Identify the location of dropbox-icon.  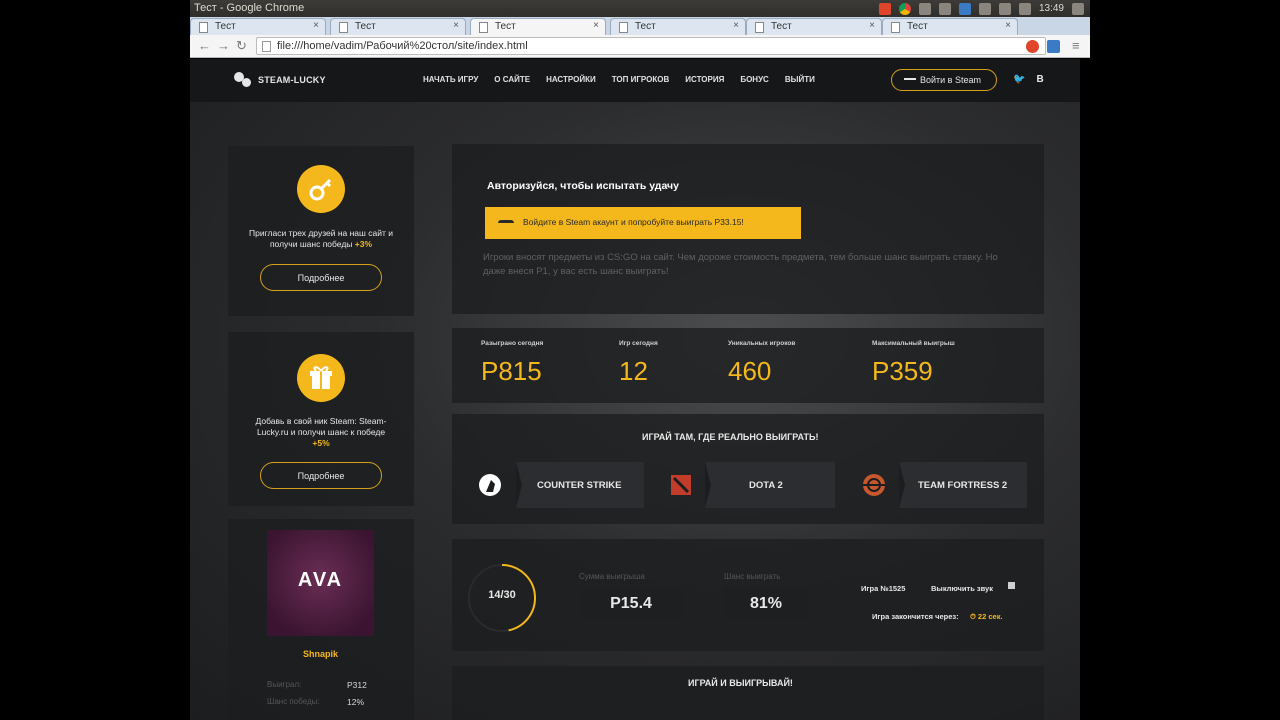
(924, 8).